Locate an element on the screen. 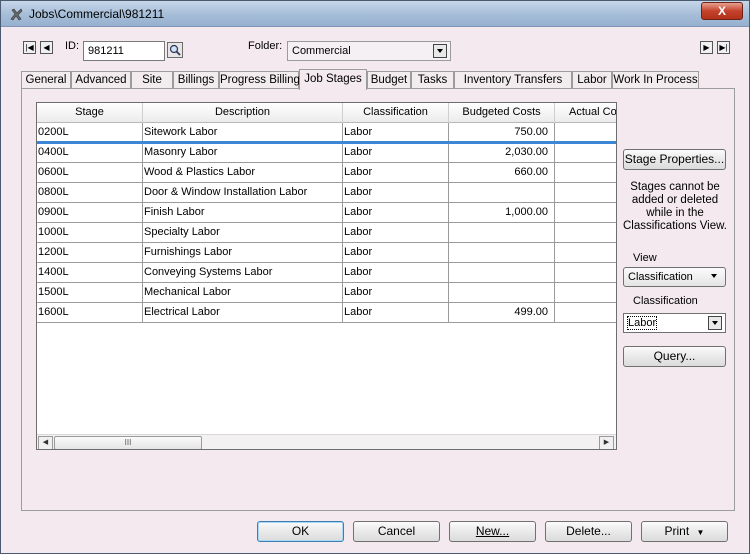  table-row: 0200L Sitework Labor Labor 750.00 is located at coordinates (326, 133).